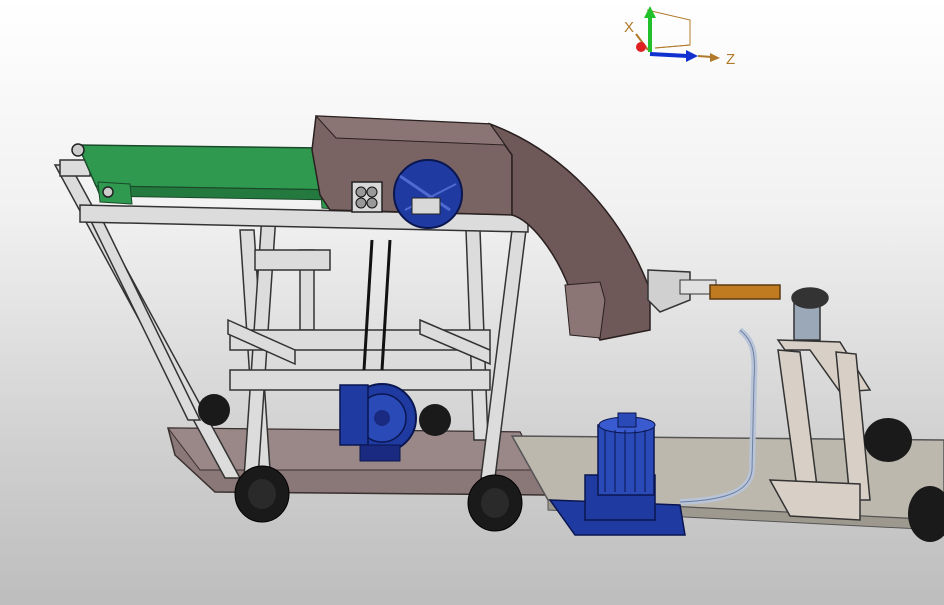 This screenshot has width=944, height=605. I want to click on wheel-back-left, so click(214, 410).